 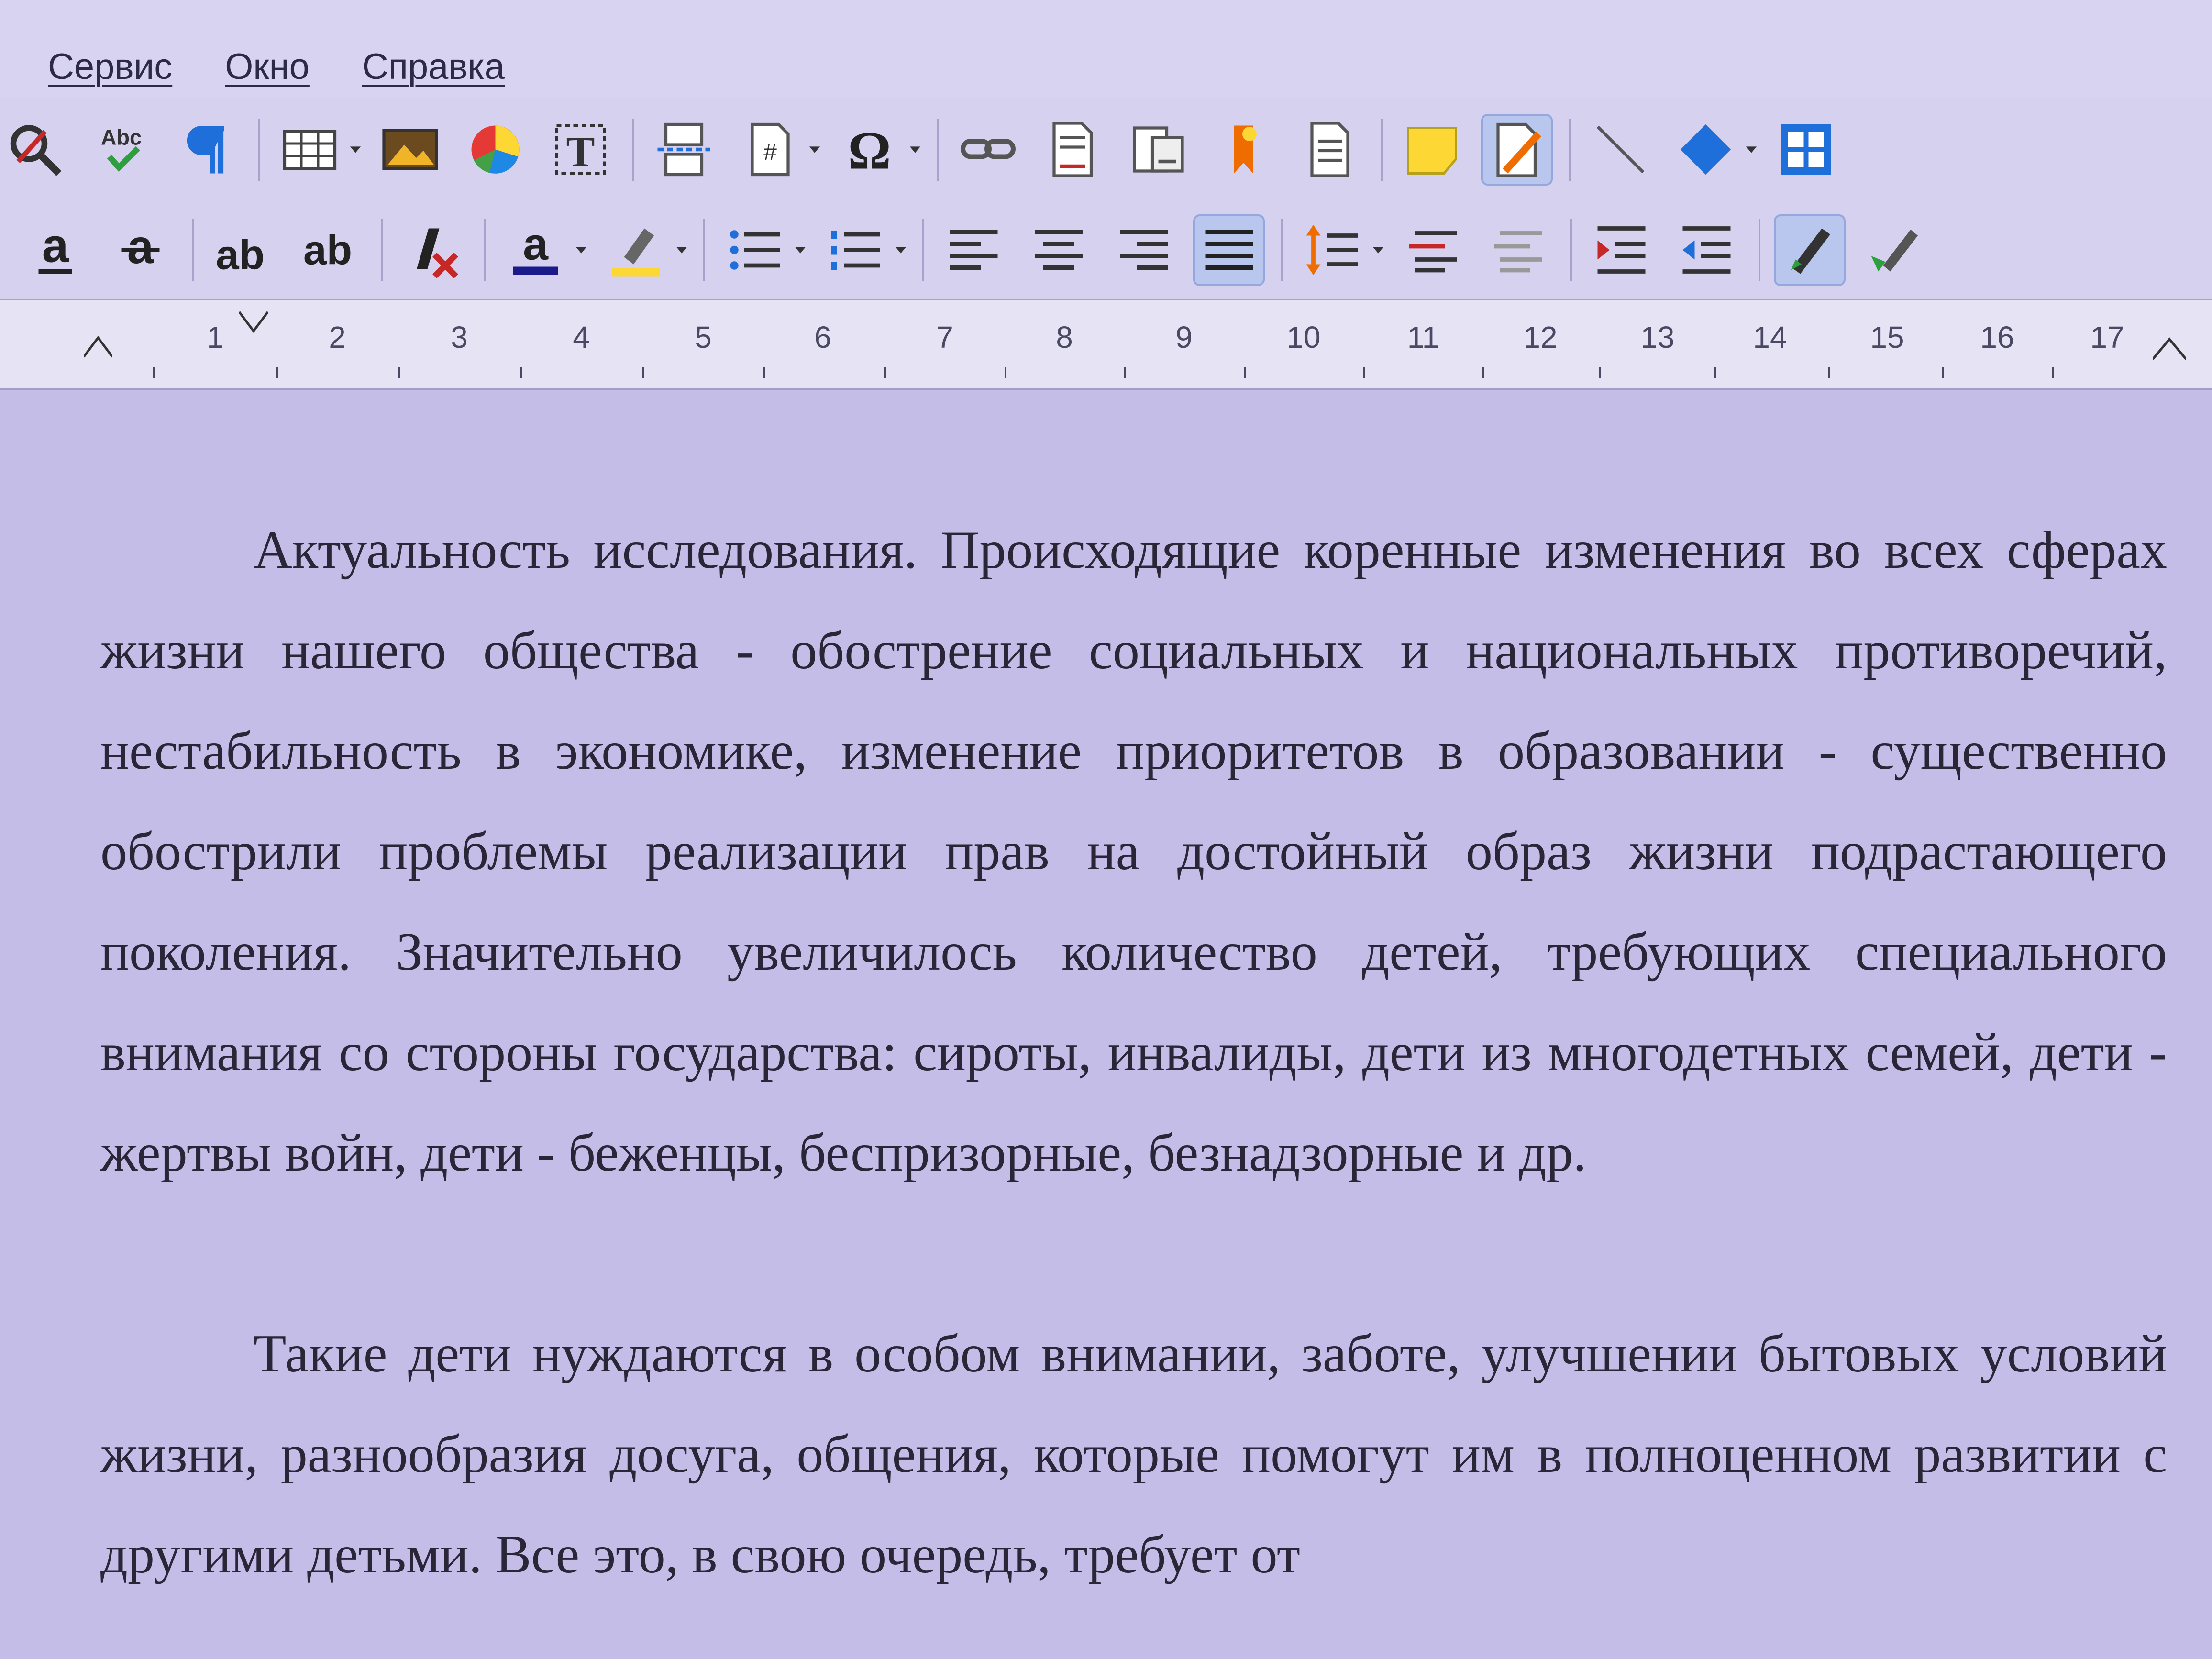 I want to click on menu-window: Окно, so click(x=267, y=67).